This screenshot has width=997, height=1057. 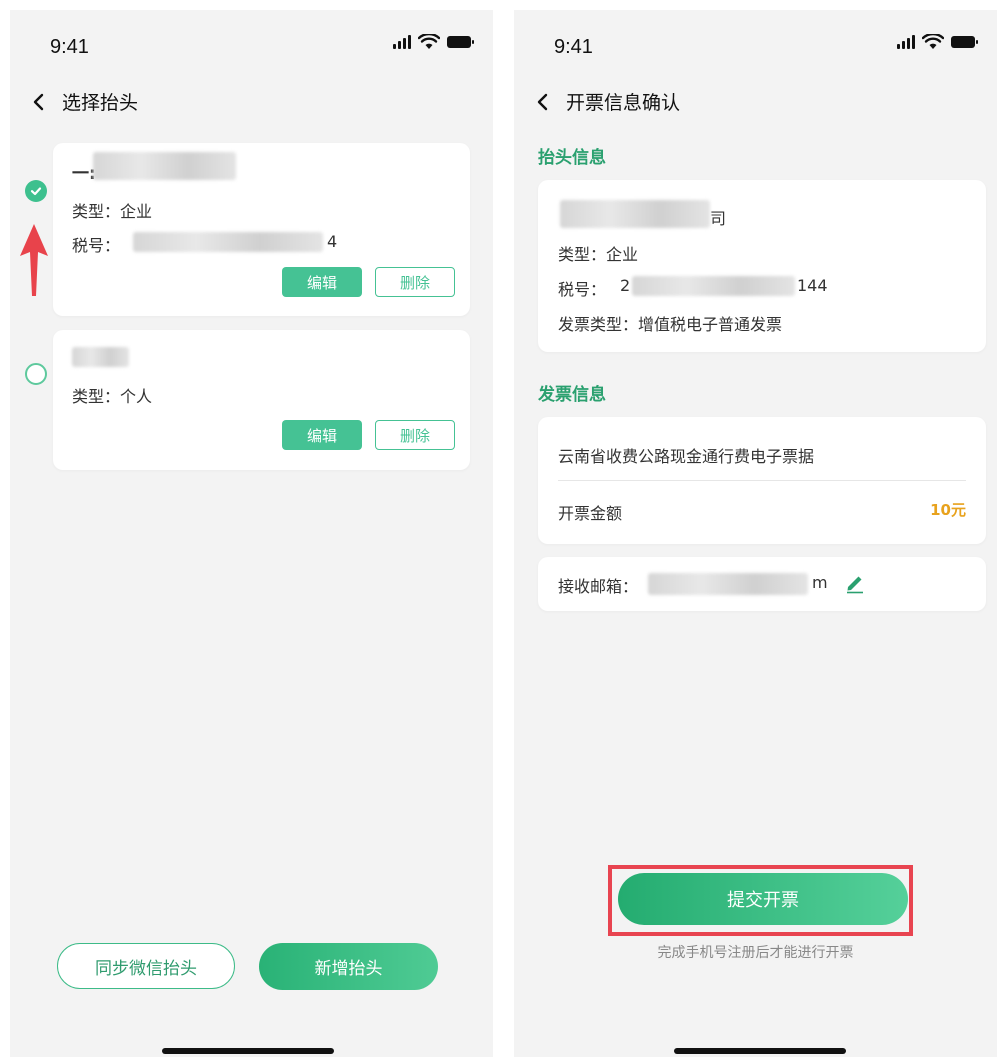 What do you see at coordinates (598, 586) in the screenshot?
I see `email-label: 接收邮箱：` at bounding box center [598, 586].